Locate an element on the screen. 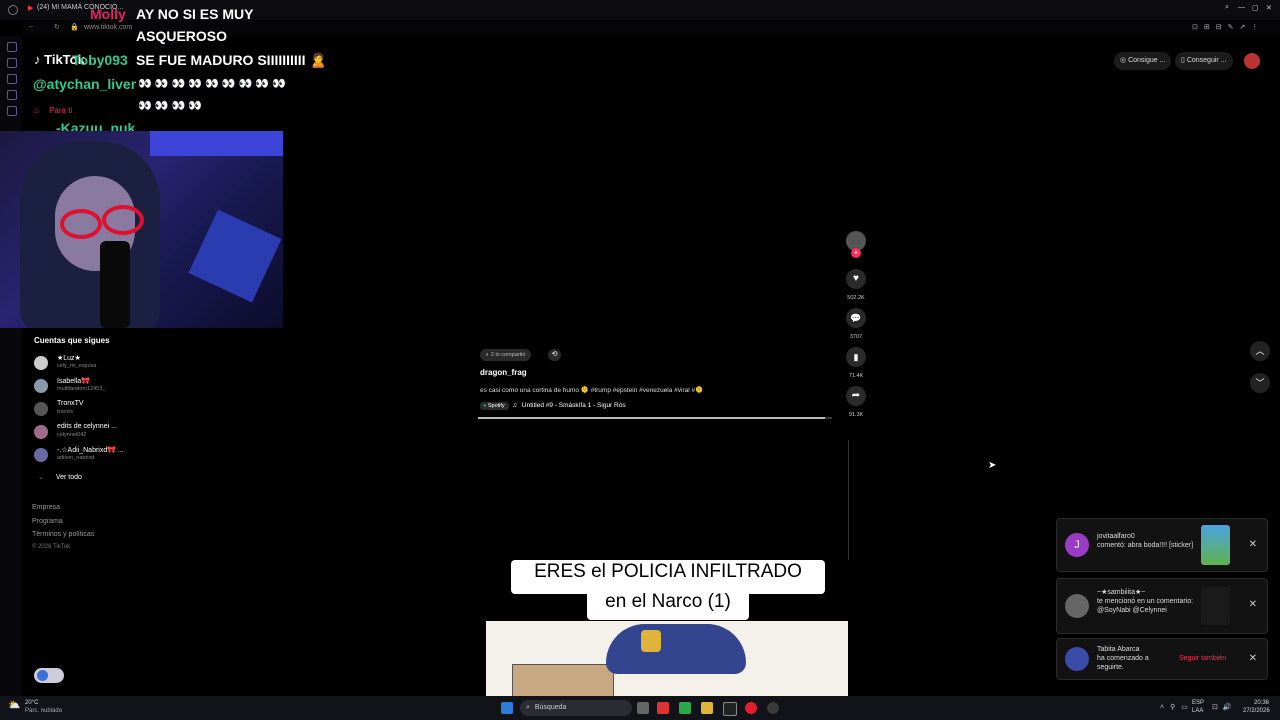  weather-icon: ⛅ is located at coordinates (14, 705).